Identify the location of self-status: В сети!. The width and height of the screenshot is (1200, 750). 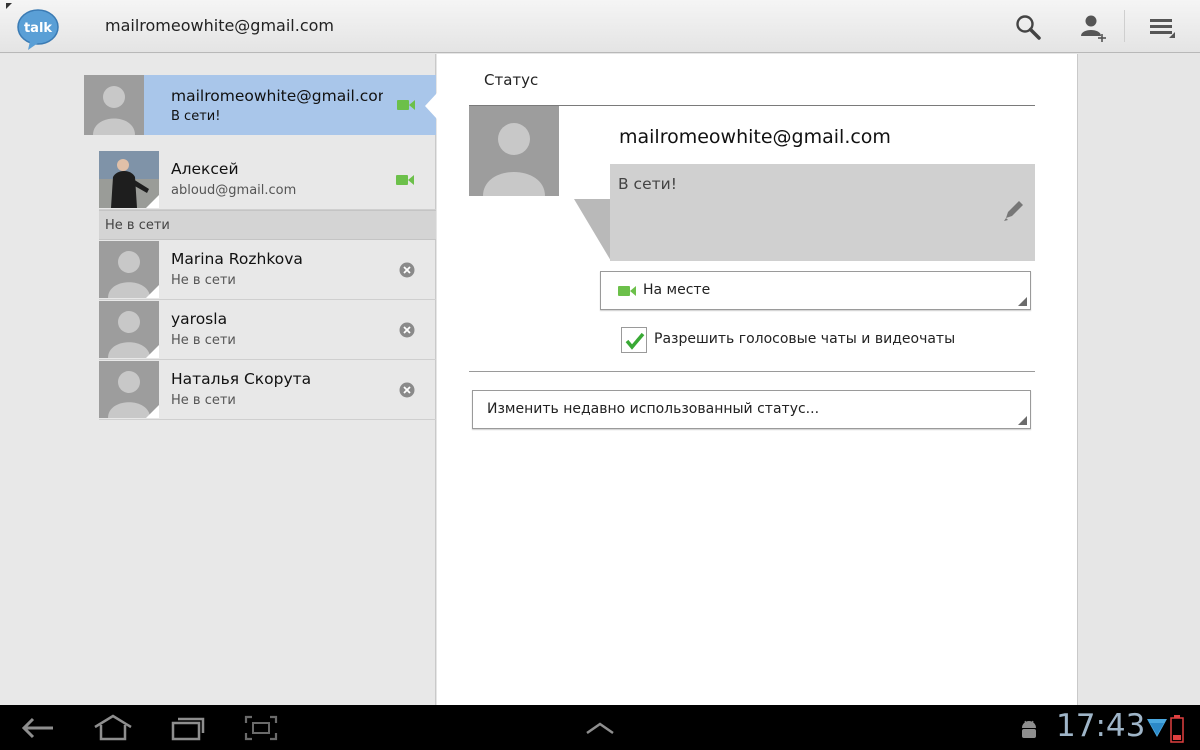
(196, 116).